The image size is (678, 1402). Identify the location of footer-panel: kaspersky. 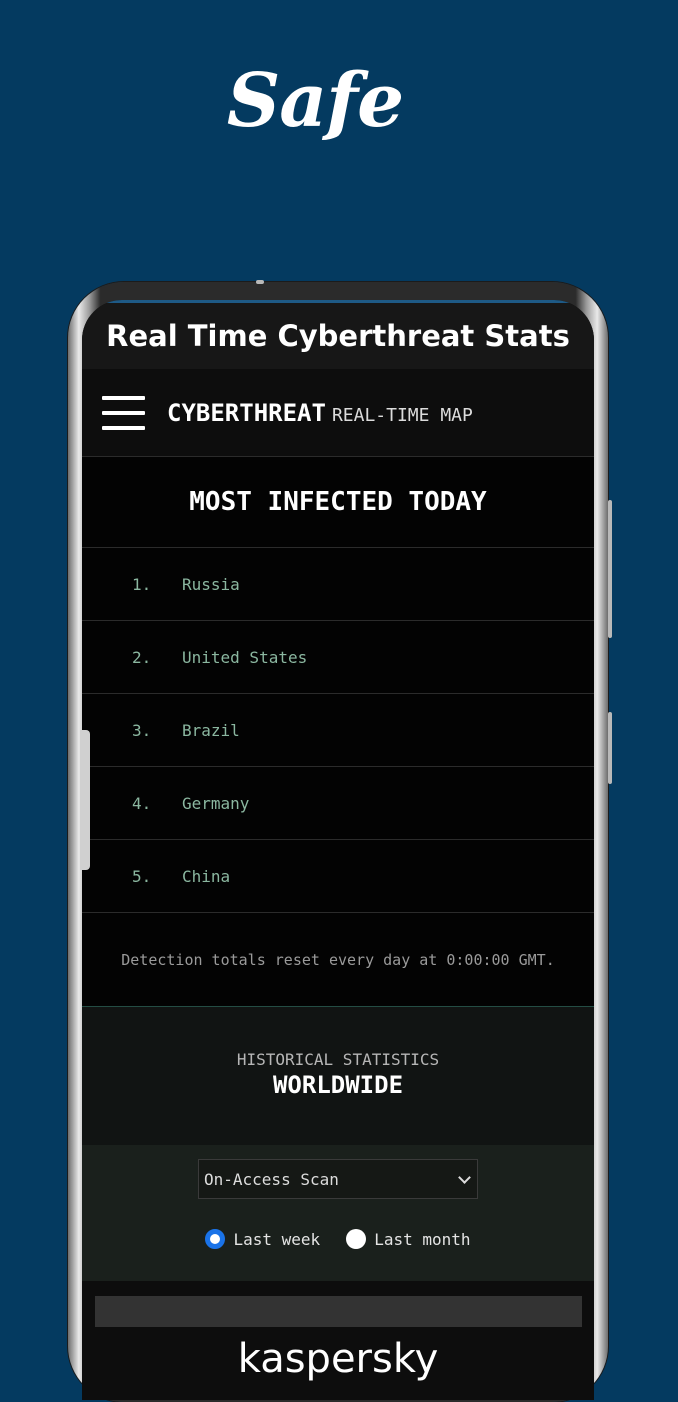
(338, 1340).